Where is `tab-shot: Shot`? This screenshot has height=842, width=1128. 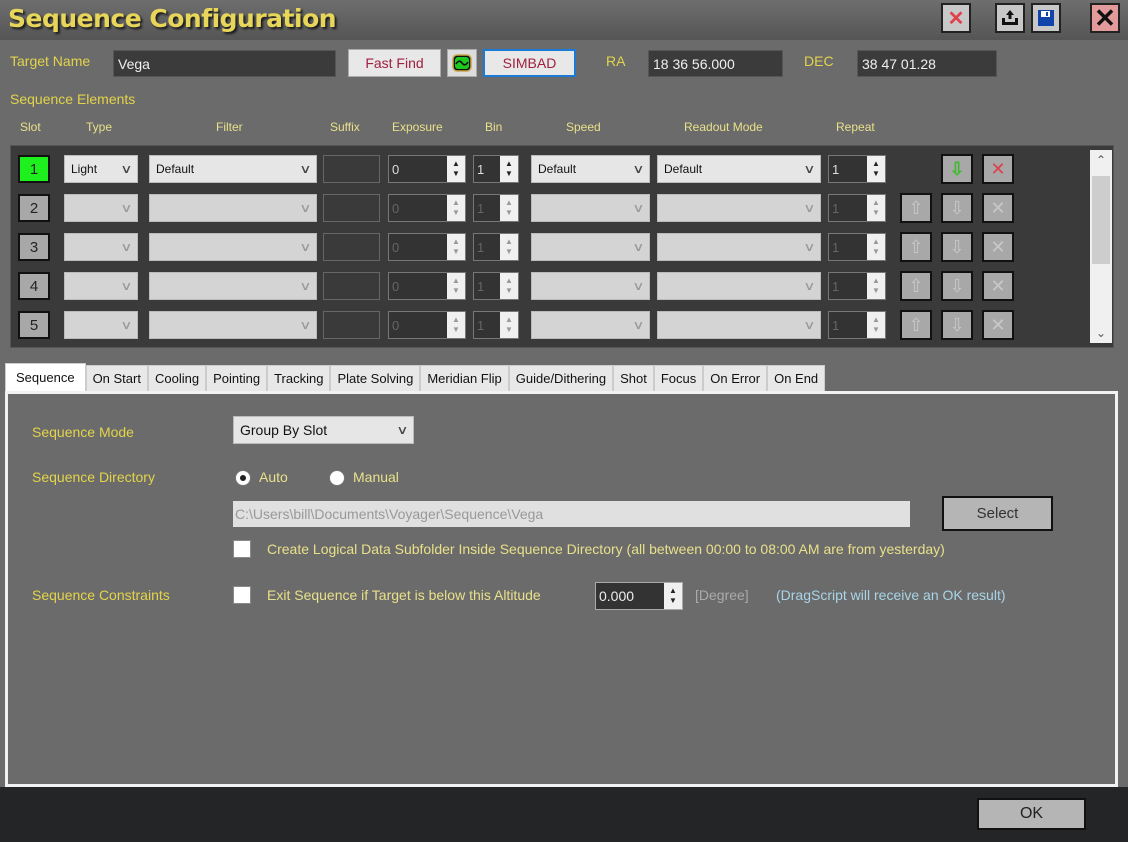
tab-shot: Shot is located at coordinates (633, 378).